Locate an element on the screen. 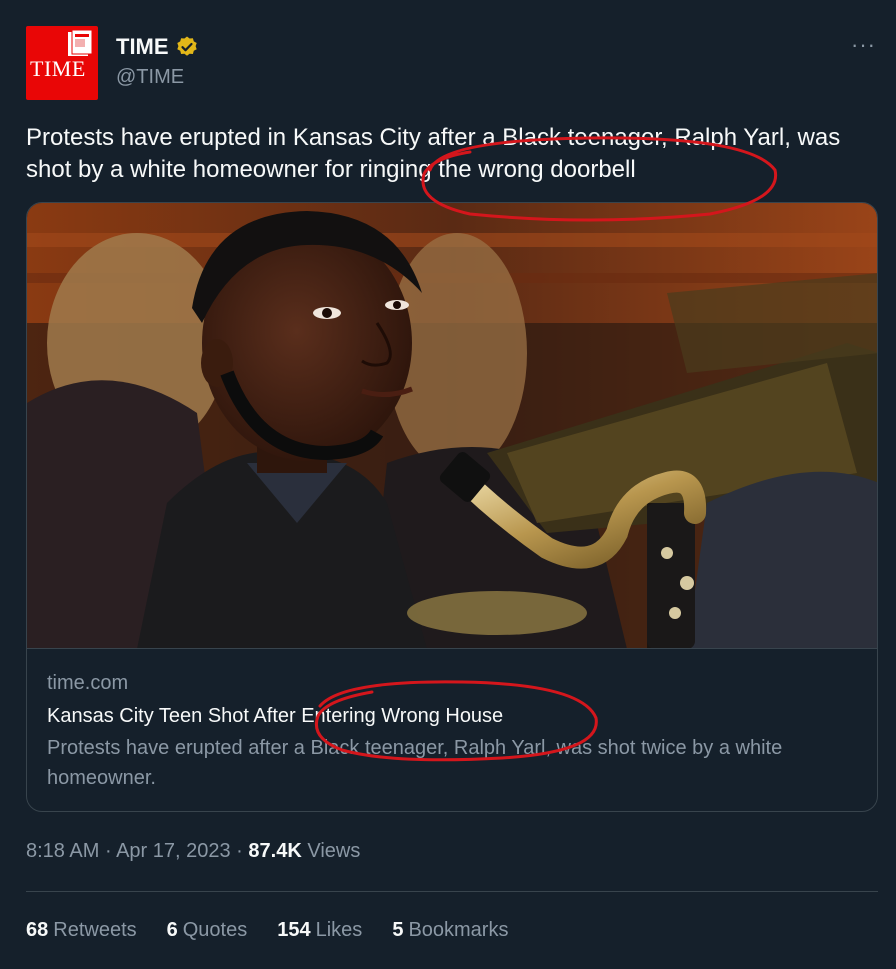 Image resolution: width=896 pixels, height=969 pixels. tweet-timestamp: 8:18 AM · Apr 17, 2023 · 87.4K Views is located at coordinates (193, 851).